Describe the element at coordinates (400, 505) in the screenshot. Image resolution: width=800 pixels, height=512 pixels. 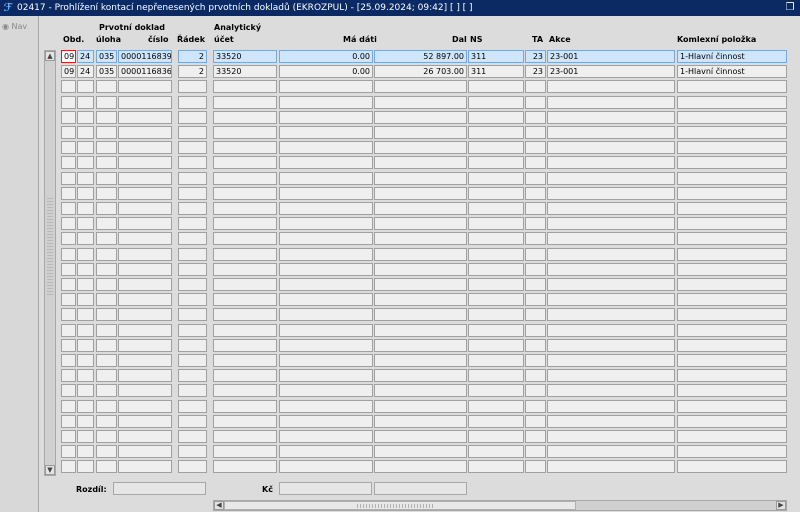
I see `horizontal-scrollbar-thumb` at that location.